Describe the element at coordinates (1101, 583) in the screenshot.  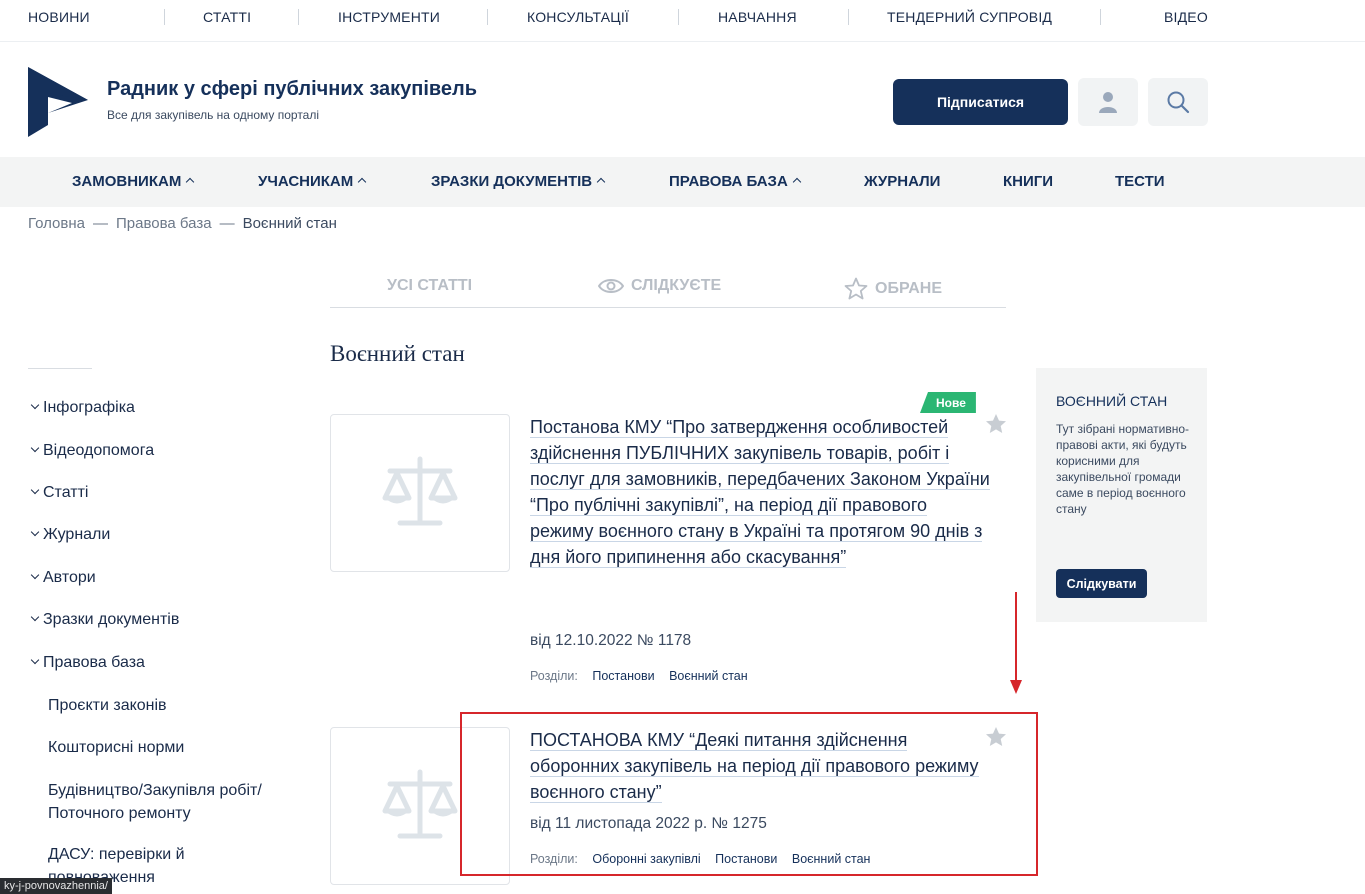
I see `follow-button: Слідкувати` at that location.